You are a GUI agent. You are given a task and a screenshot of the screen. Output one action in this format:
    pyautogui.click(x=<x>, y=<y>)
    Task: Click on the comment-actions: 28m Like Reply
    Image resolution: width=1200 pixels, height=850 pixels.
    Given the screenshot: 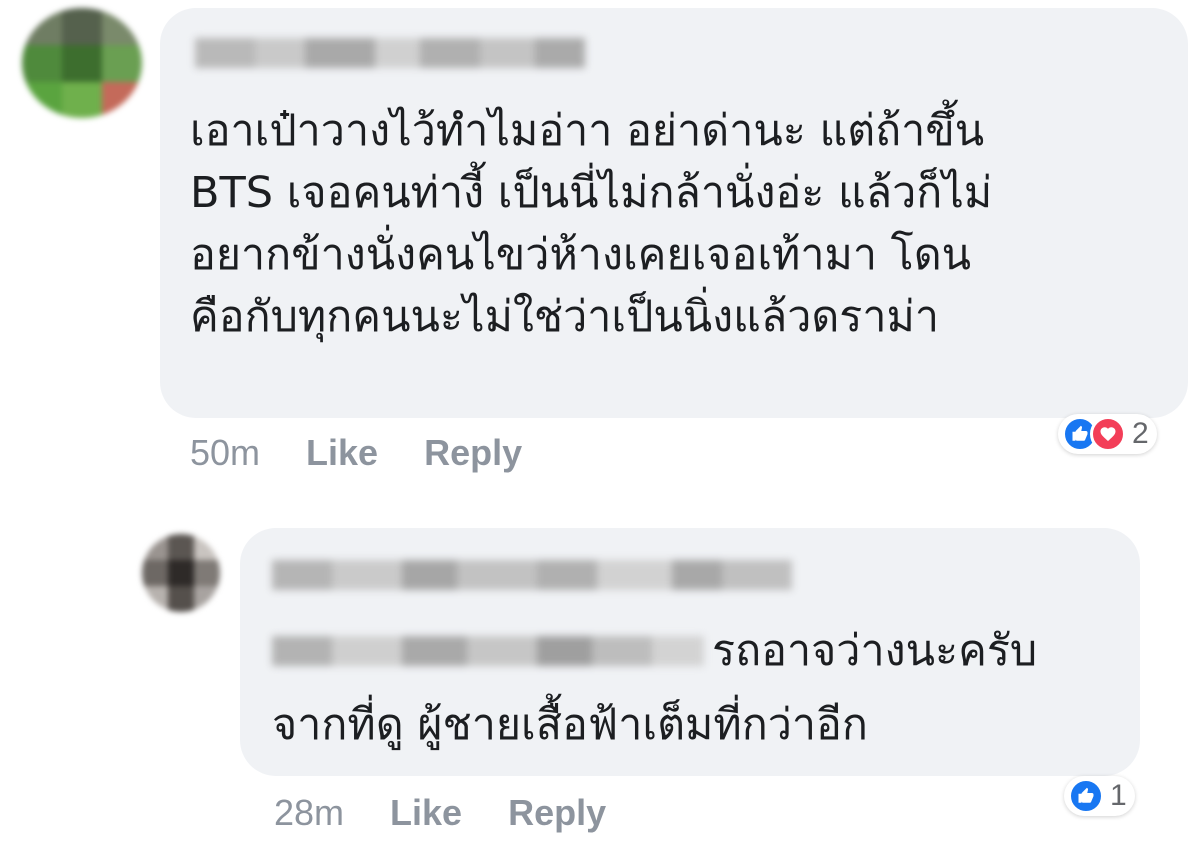 What is the action you would take?
    pyautogui.click(x=440, y=813)
    